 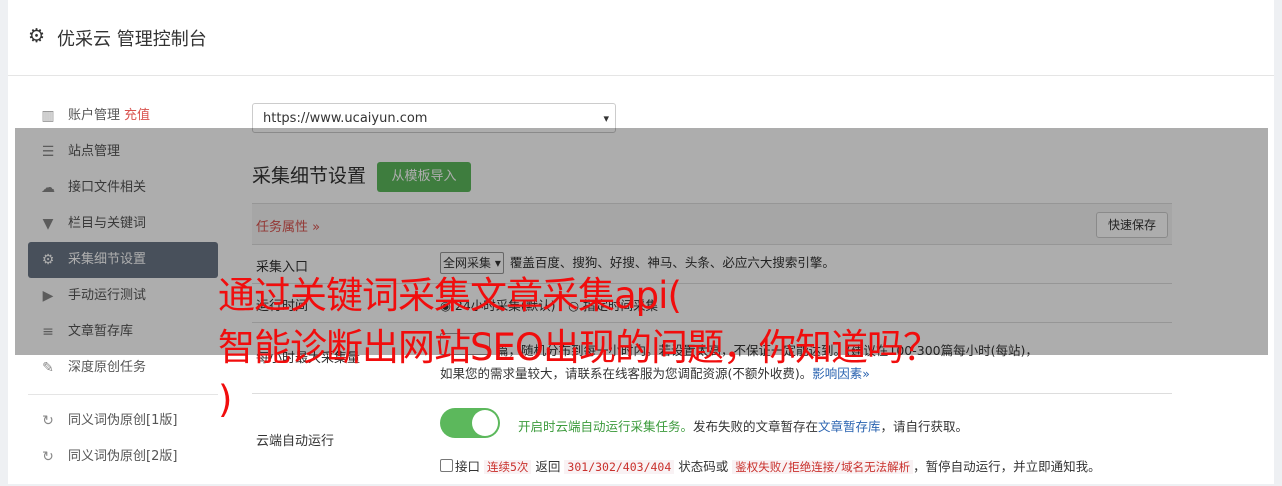 What do you see at coordinates (508, 467) in the screenshot?
I see `code-times: 连续5次` at bounding box center [508, 467].